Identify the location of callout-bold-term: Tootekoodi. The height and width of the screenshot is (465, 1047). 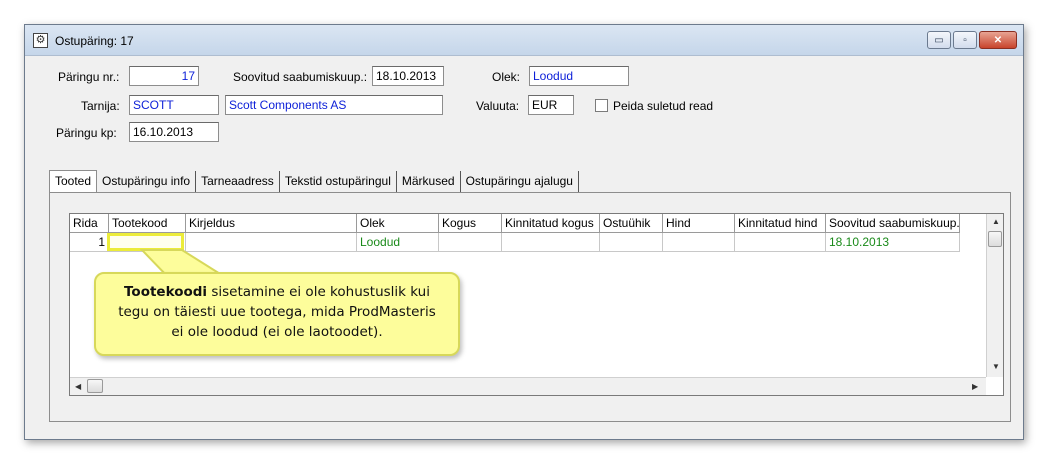
(166, 292).